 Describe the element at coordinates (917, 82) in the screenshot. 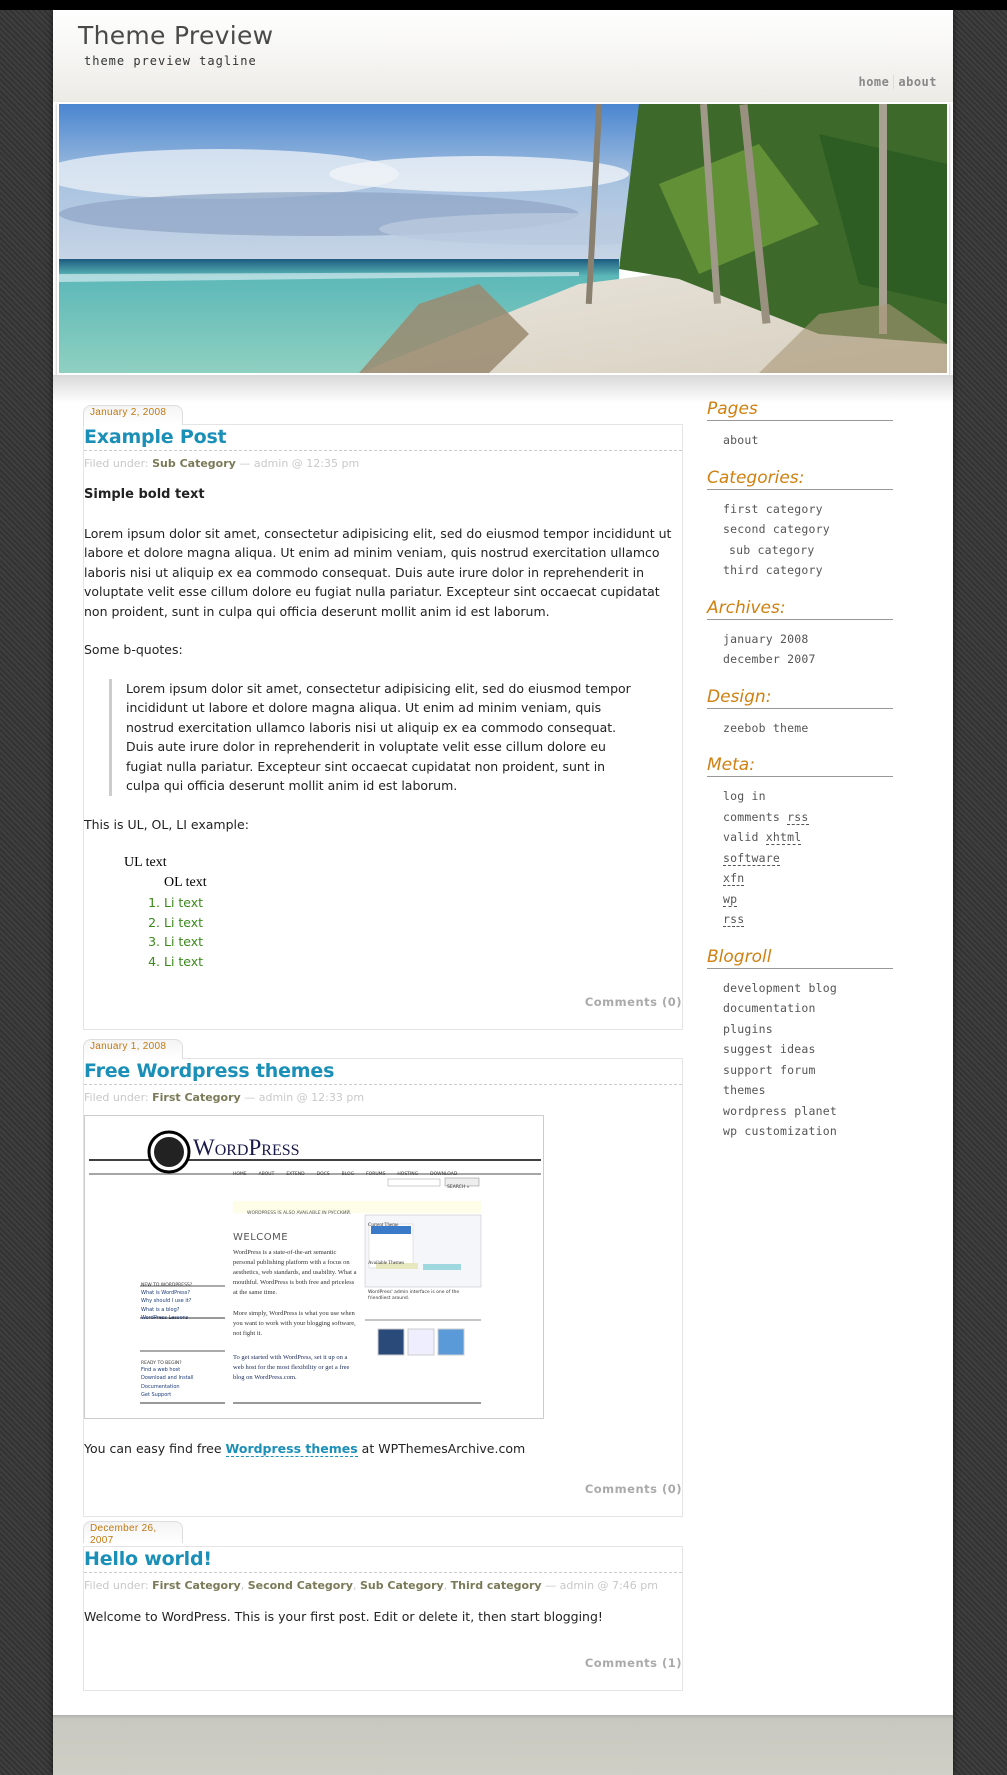

I see `nav-about: about` at that location.